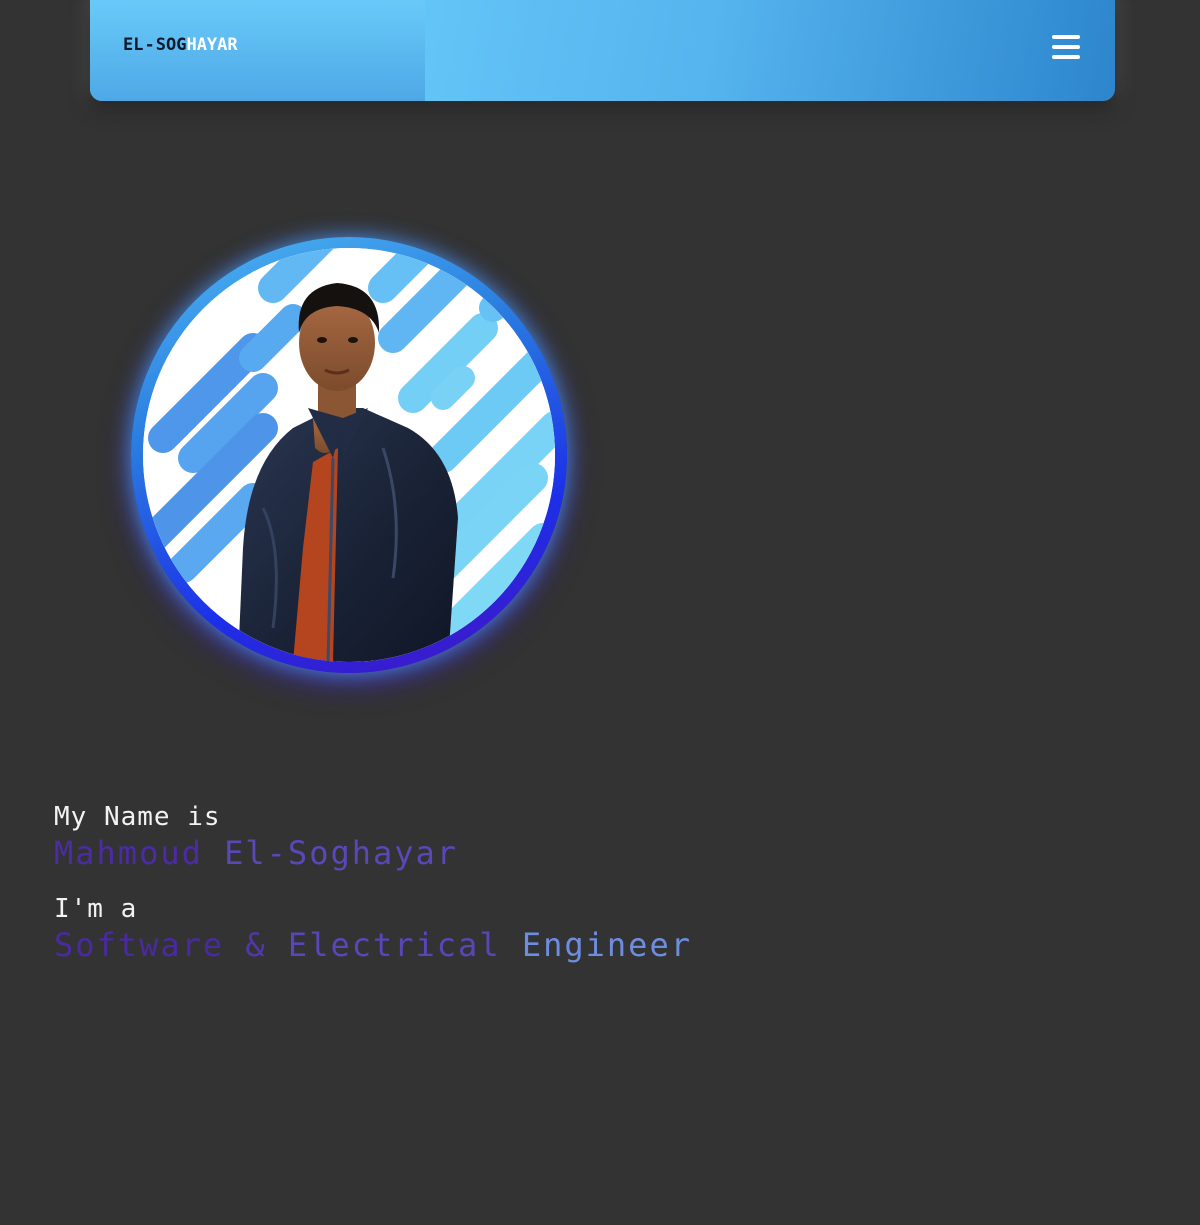  Describe the element at coordinates (149, 45) in the screenshot. I see `brand-dash: -` at that location.